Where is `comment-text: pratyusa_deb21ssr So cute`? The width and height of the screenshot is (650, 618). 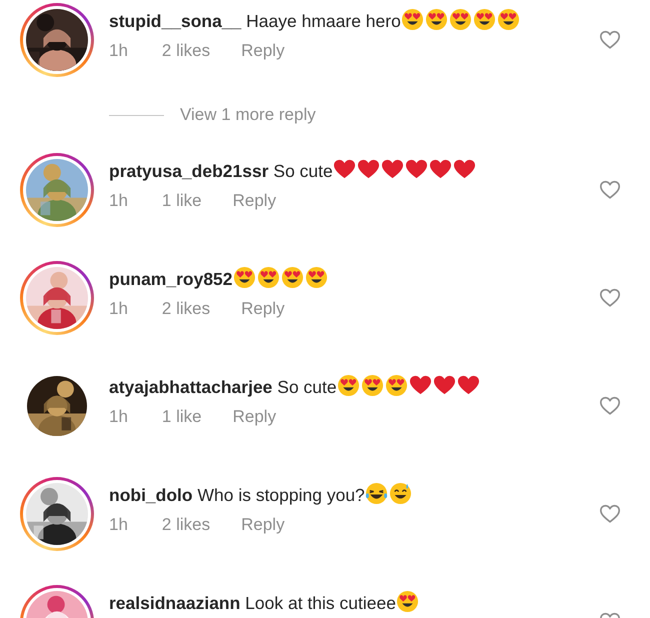
comment-text: pratyusa_deb21ssr So cute is located at coordinates (354, 170).